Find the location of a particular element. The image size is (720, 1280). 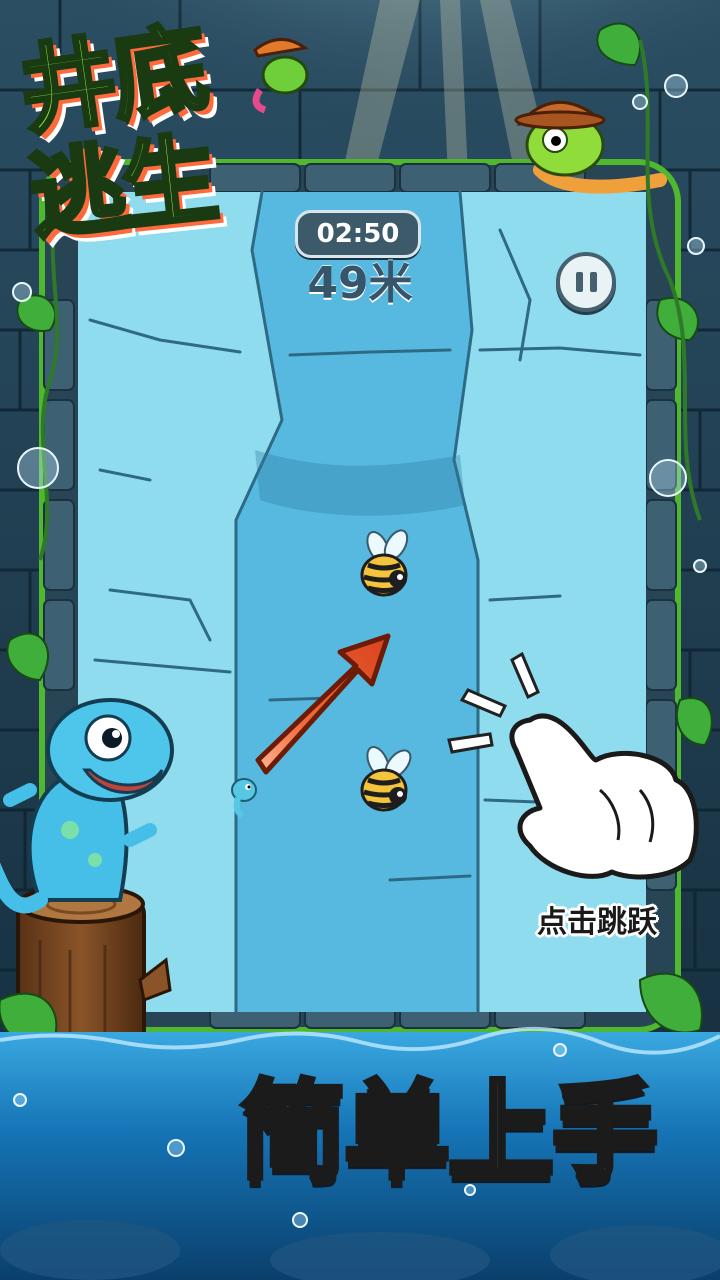

timer-display: 02:50 is located at coordinates (358, 234).